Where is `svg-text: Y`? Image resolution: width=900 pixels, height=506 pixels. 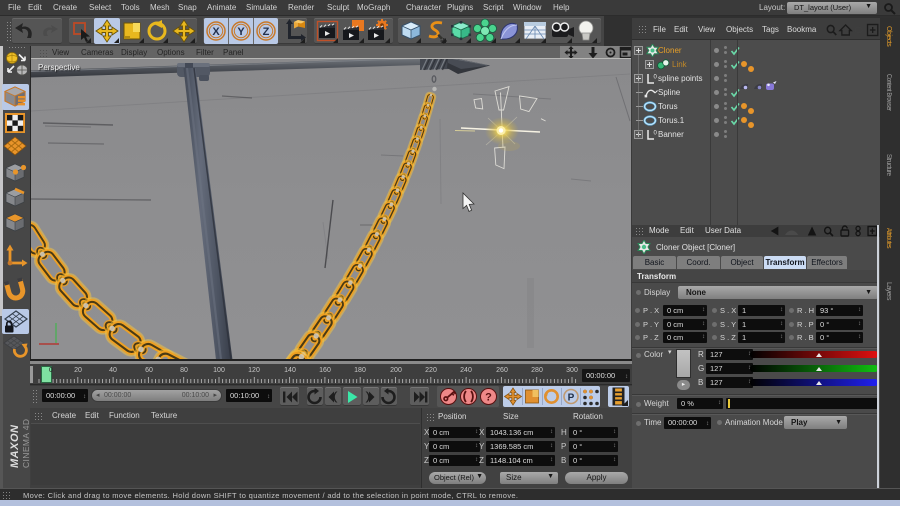
svg-text: Y is located at coordinates (241, 32).